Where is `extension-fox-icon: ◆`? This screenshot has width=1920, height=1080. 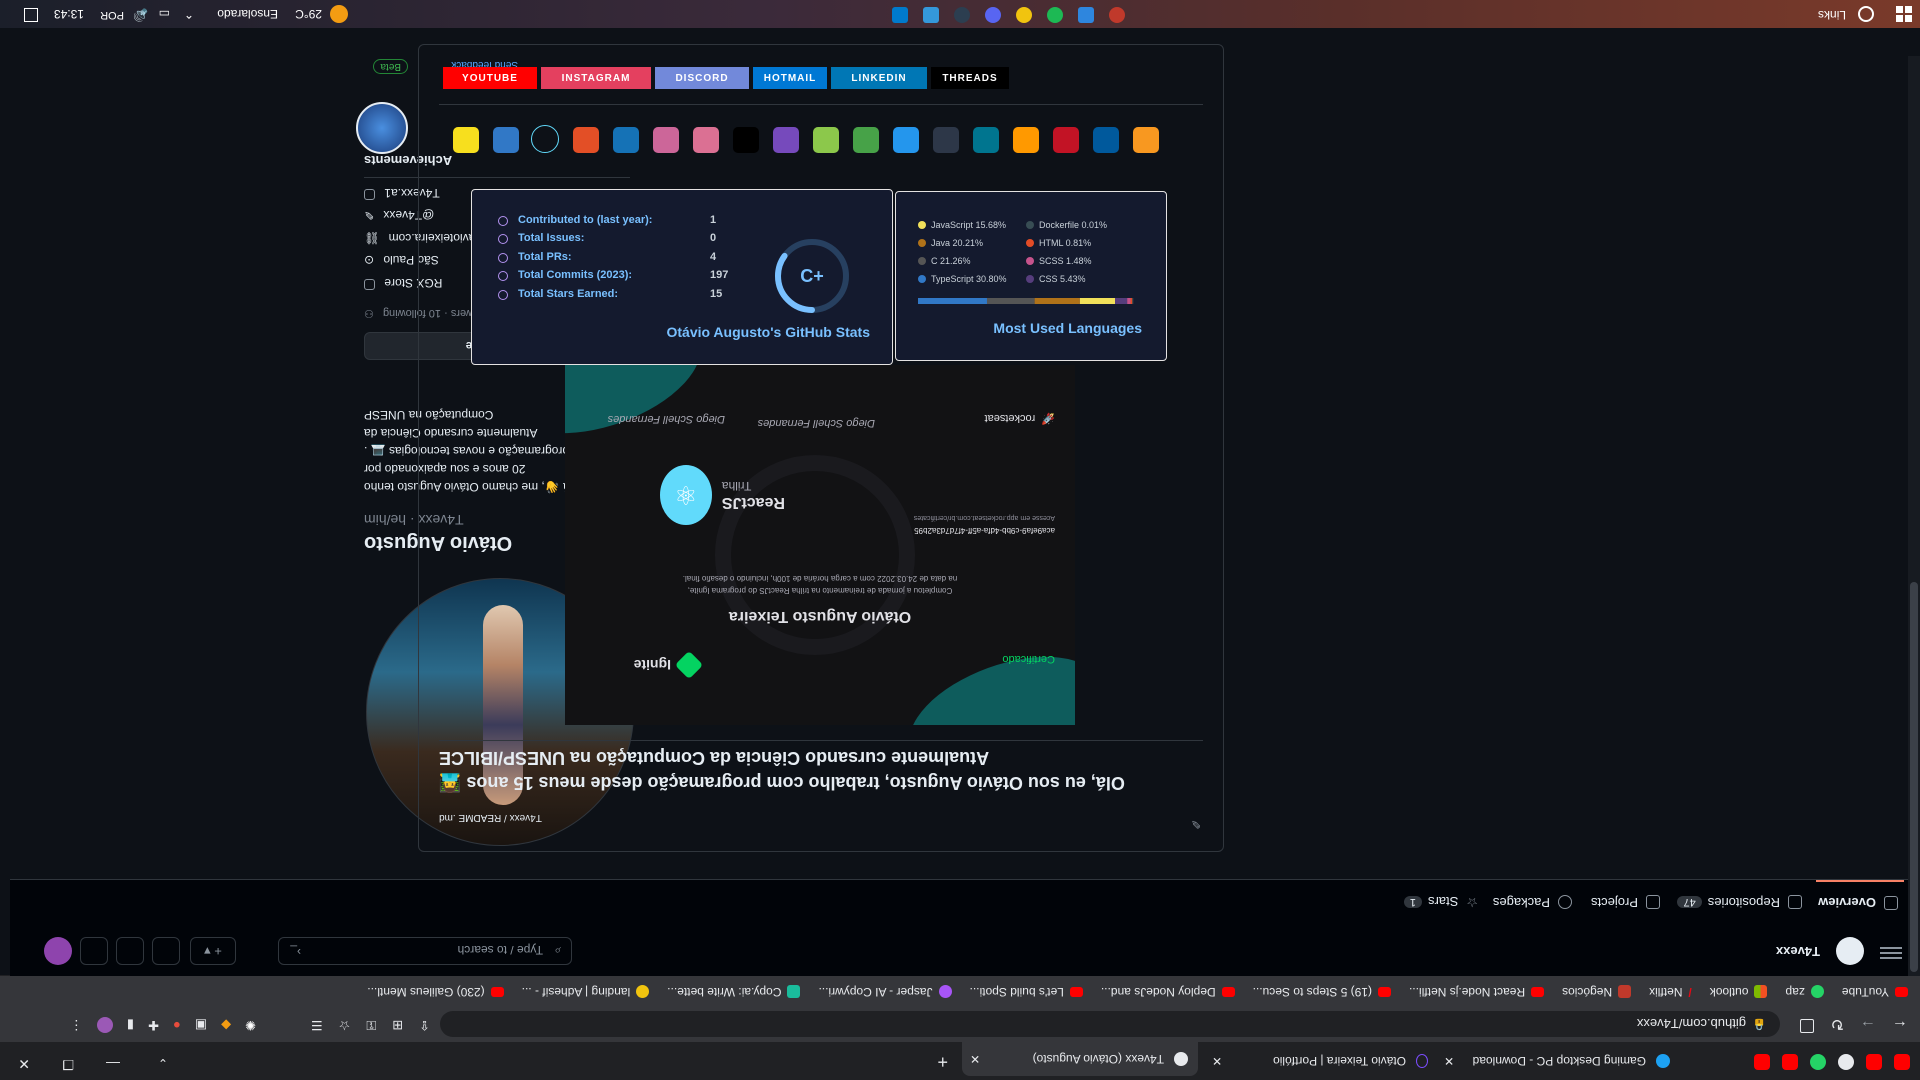 extension-fox-icon: ◆ is located at coordinates (226, 1025).